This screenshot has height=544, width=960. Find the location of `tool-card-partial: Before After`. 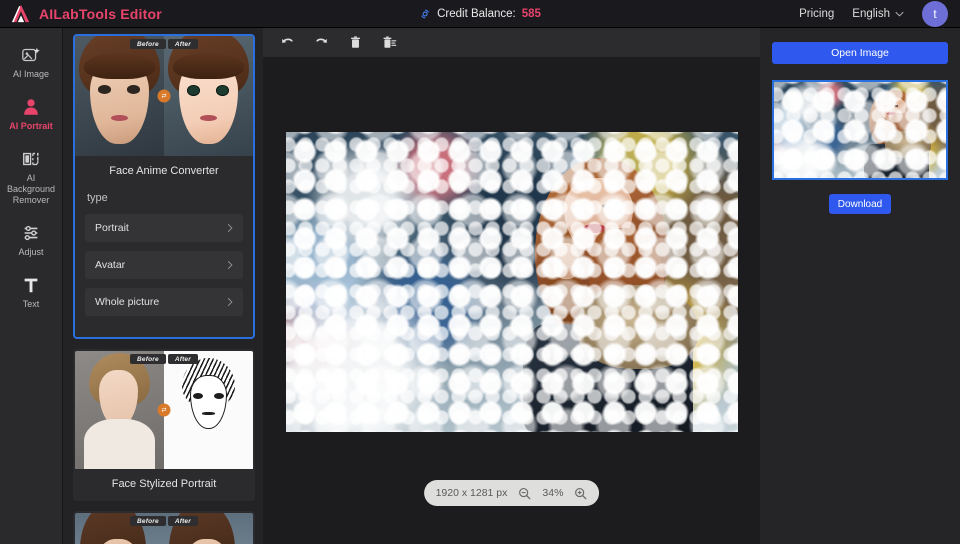

tool-card-partial: Before After is located at coordinates (164, 527).